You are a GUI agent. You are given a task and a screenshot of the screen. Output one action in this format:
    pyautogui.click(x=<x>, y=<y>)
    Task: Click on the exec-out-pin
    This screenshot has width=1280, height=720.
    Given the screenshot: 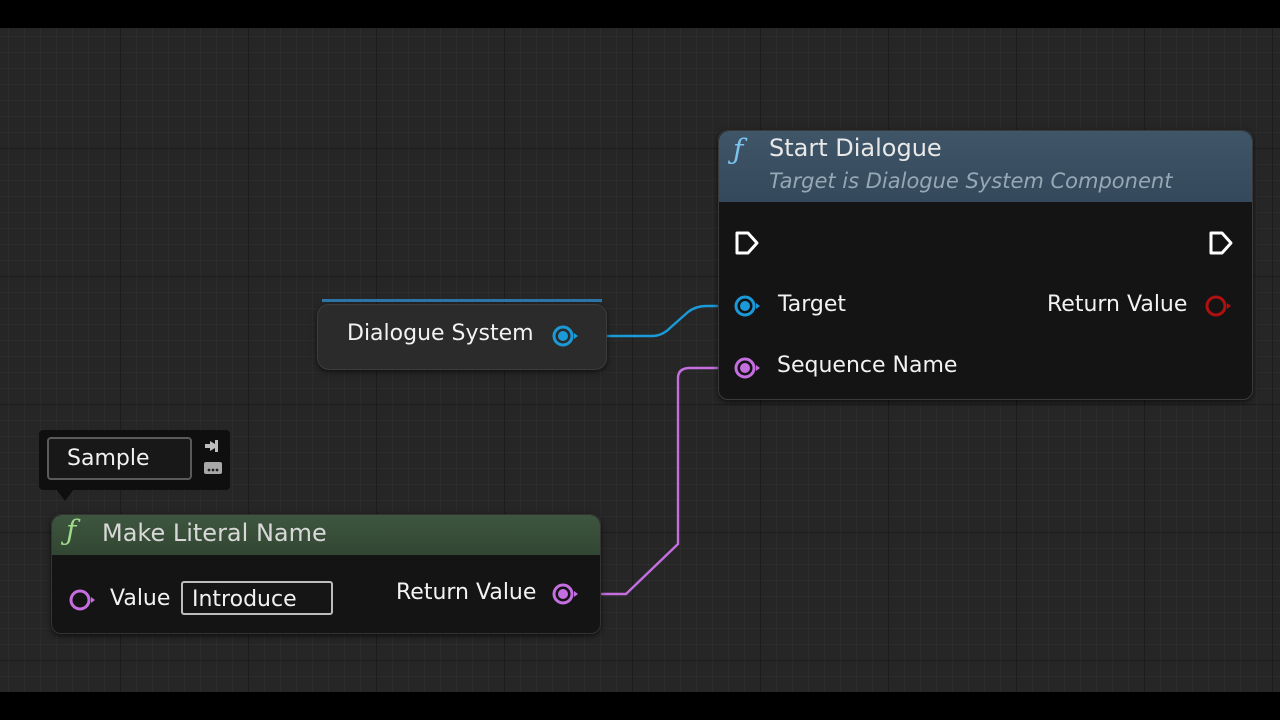 What is the action you would take?
    pyautogui.click(x=1221, y=243)
    